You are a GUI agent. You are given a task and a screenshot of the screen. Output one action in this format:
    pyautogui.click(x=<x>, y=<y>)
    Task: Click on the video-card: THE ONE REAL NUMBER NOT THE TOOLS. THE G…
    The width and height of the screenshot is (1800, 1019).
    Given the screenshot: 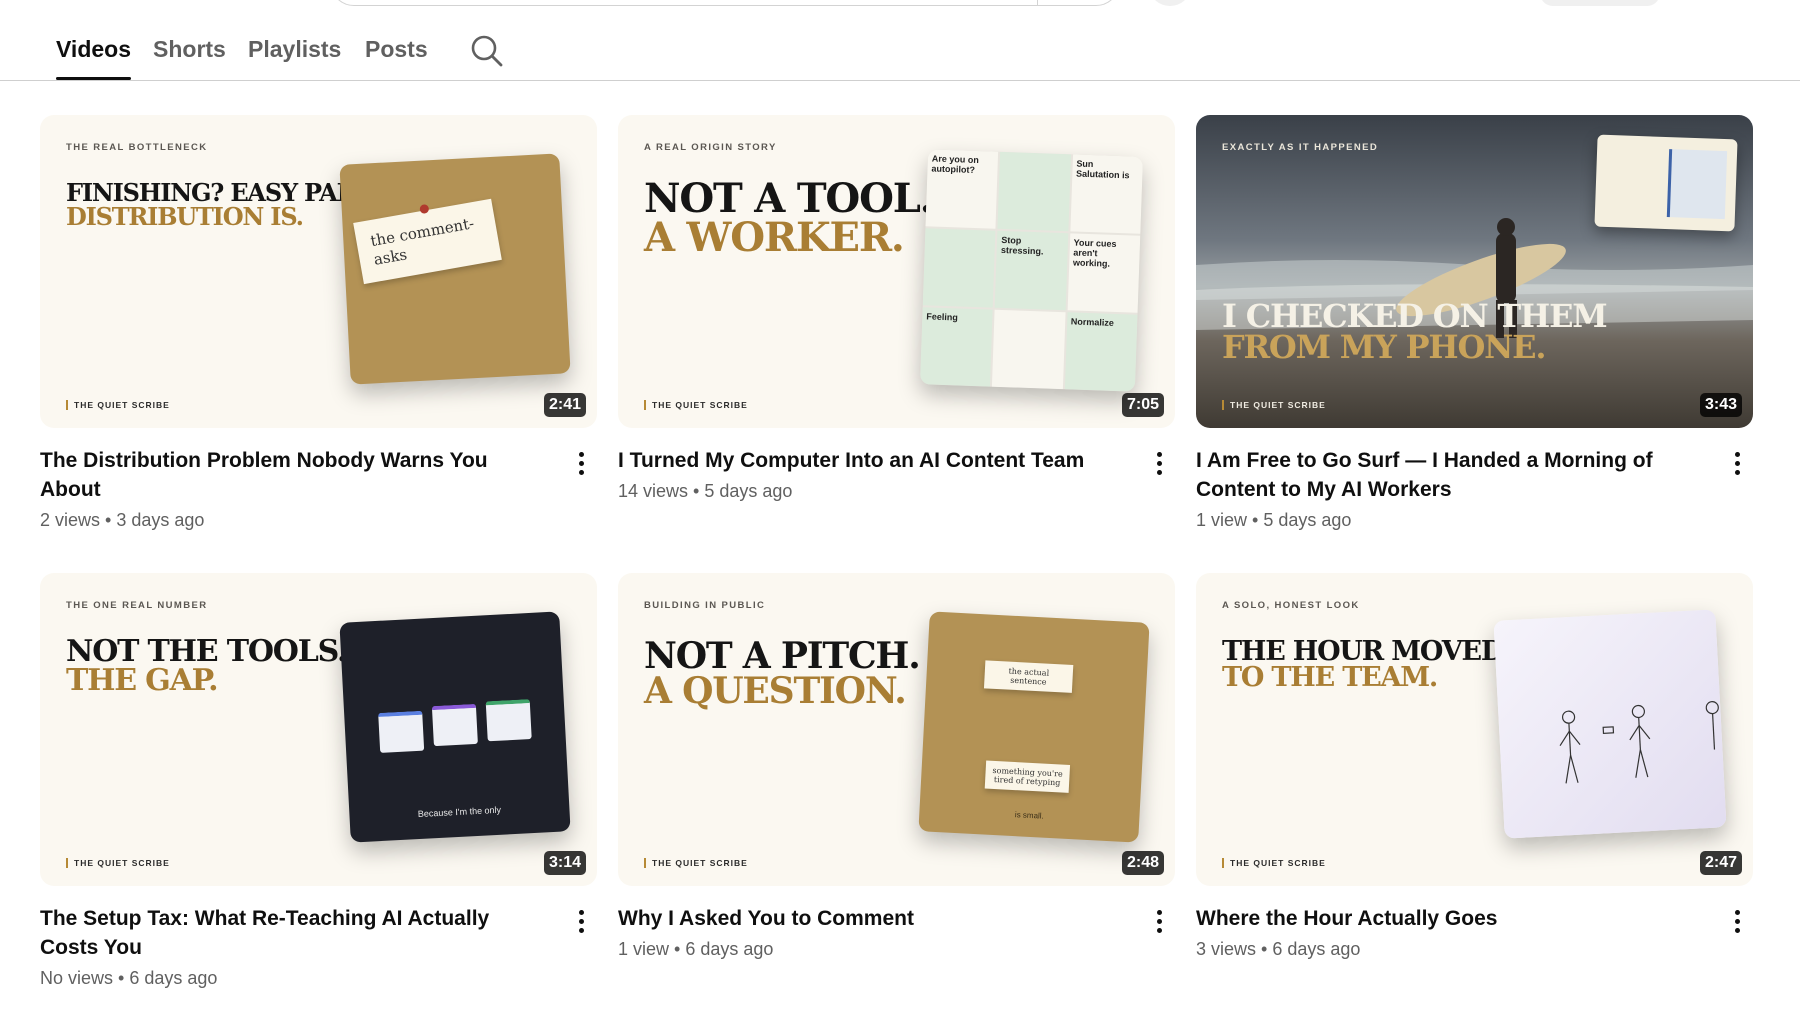 What is the action you would take?
    pyautogui.click(x=318, y=784)
    